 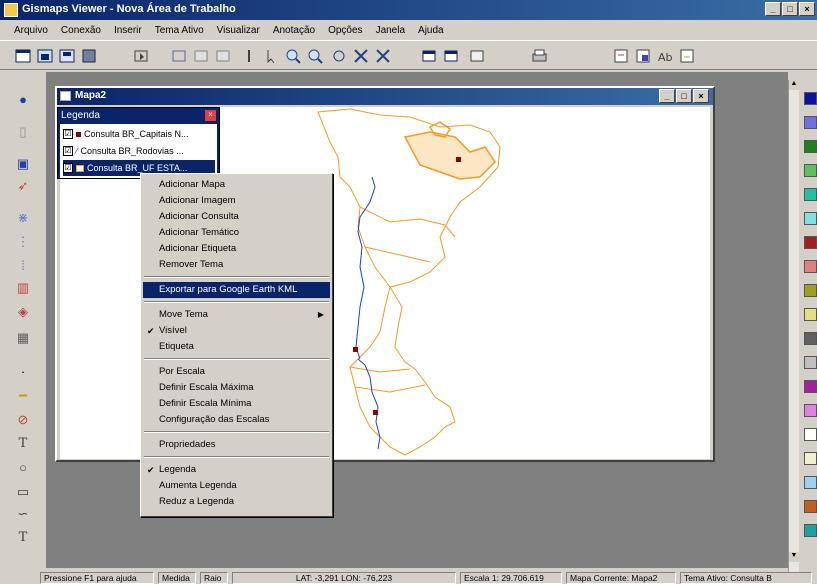 I want to click on status-radius: Raio, so click(x=214, y=578).